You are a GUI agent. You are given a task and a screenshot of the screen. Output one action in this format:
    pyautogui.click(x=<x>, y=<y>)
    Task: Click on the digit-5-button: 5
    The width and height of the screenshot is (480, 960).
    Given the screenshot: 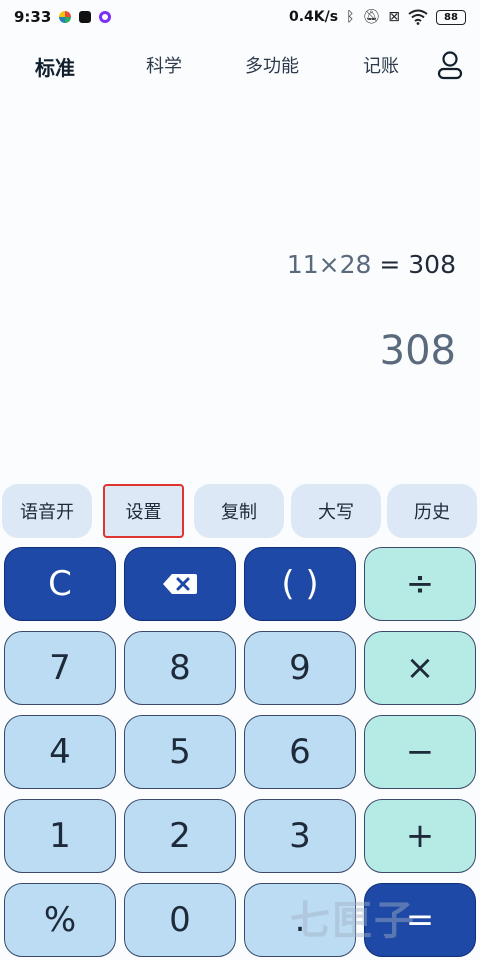 What is the action you would take?
    pyautogui.click(x=180, y=752)
    